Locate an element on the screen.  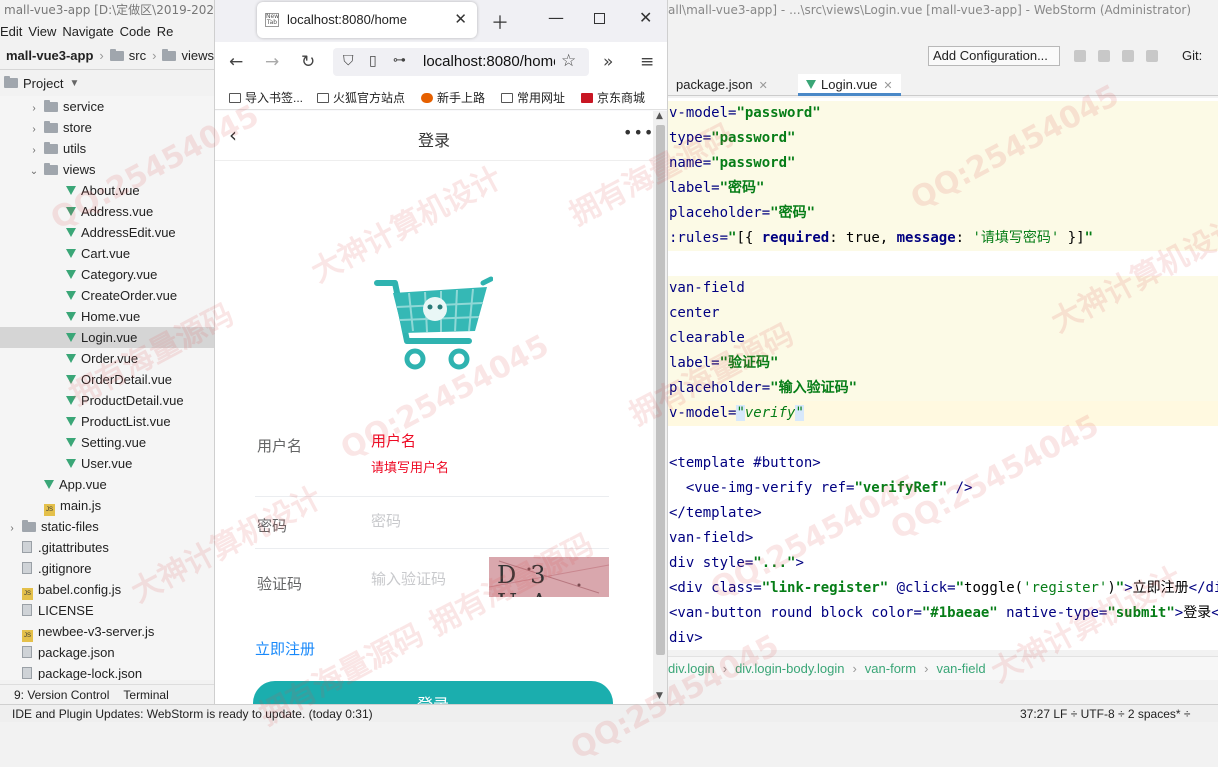
tree-item: › service is located at coordinates (107, 106).